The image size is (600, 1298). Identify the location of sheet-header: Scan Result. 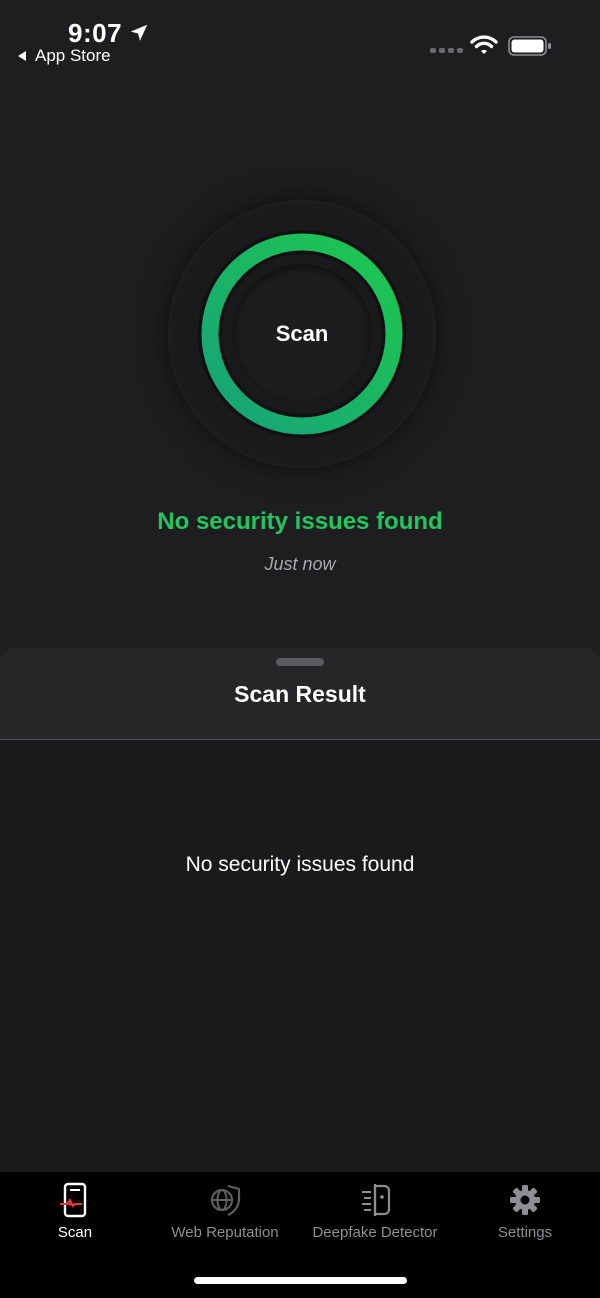
(300, 694).